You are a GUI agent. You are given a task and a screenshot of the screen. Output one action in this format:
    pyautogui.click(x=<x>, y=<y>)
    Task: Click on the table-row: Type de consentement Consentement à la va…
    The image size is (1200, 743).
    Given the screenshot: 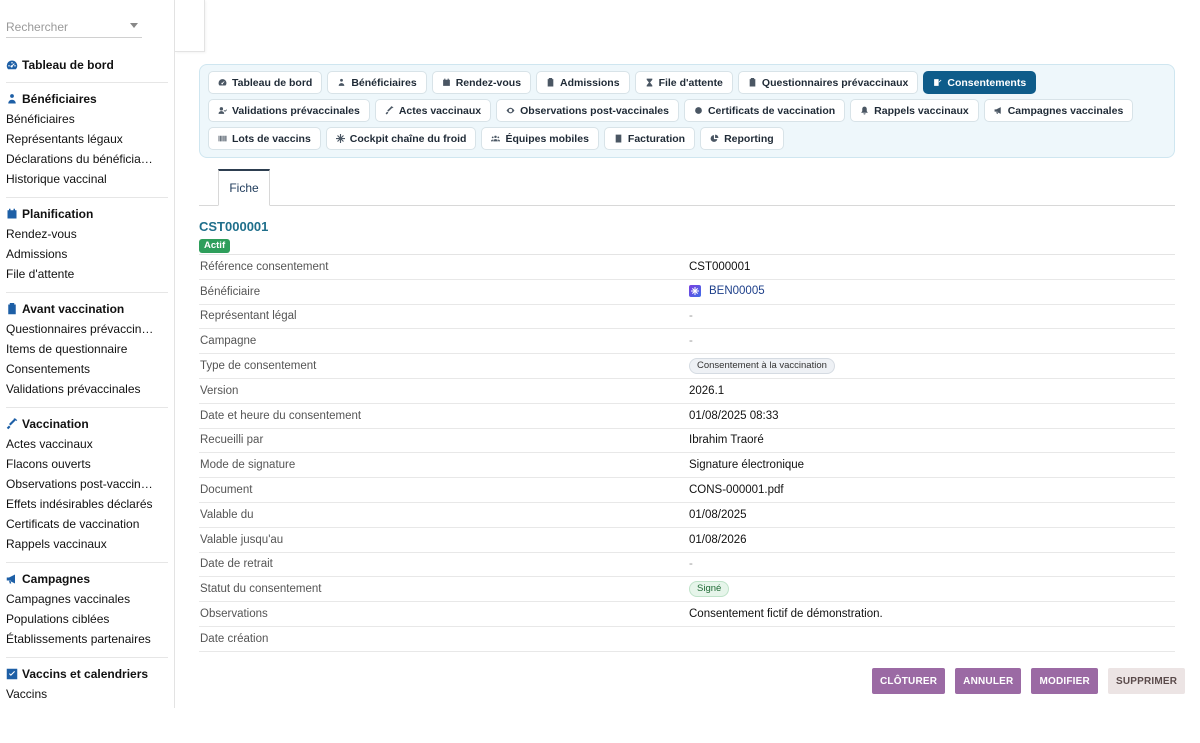 What is the action you would take?
    pyautogui.click(x=687, y=366)
    